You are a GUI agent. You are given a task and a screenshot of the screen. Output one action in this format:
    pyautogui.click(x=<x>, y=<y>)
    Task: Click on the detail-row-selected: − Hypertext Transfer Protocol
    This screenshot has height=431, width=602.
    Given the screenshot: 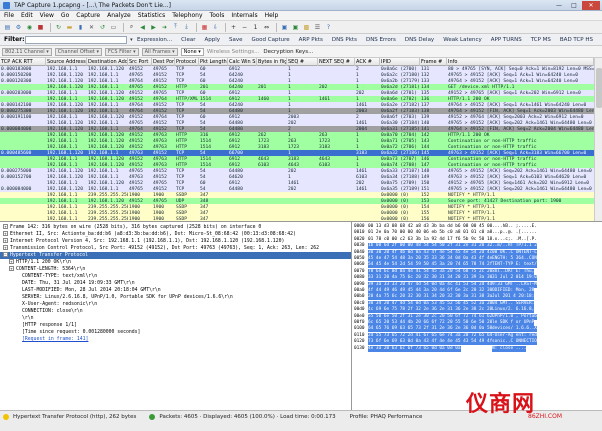 What is the action you would take?
    pyautogui.click(x=175, y=255)
    